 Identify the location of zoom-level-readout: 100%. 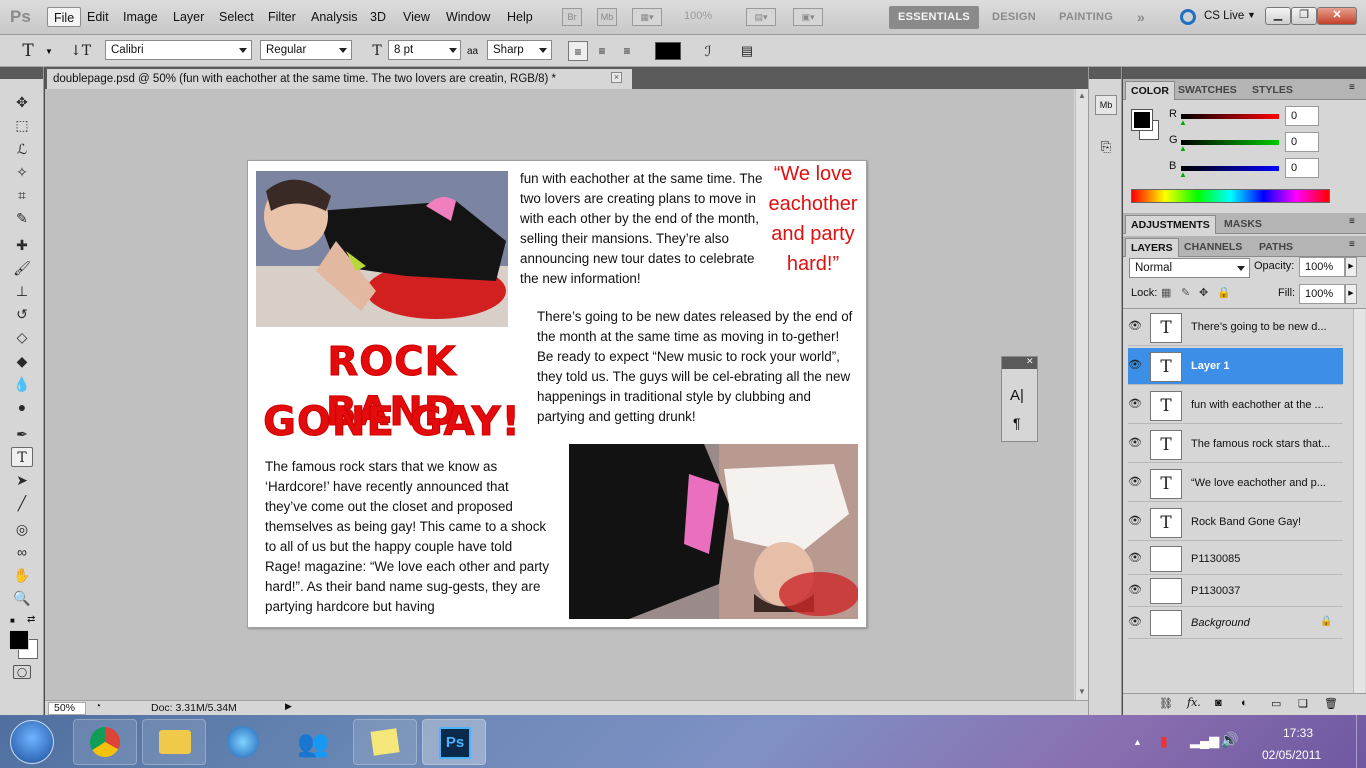
(698, 16).